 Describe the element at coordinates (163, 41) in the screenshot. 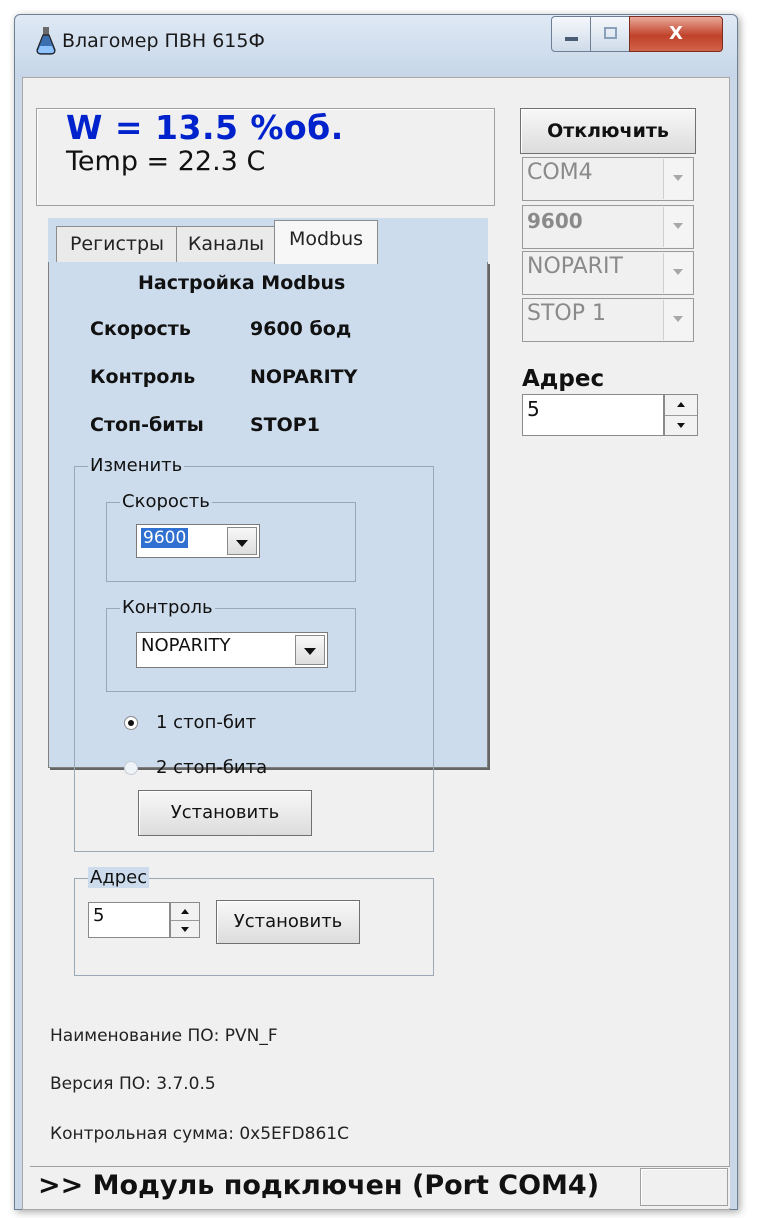

I see `window-title: Влагомер ПВН 615Ф` at that location.